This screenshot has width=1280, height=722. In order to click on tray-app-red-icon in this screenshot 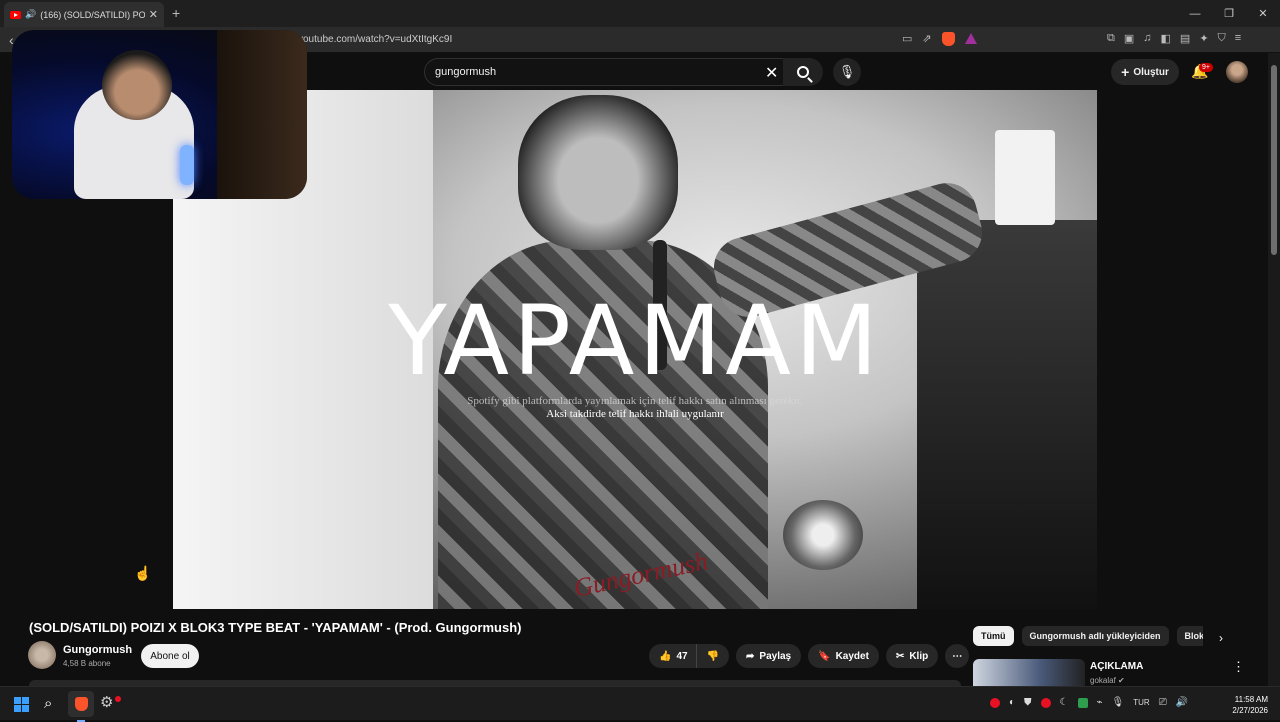, I will do `click(995, 702)`.